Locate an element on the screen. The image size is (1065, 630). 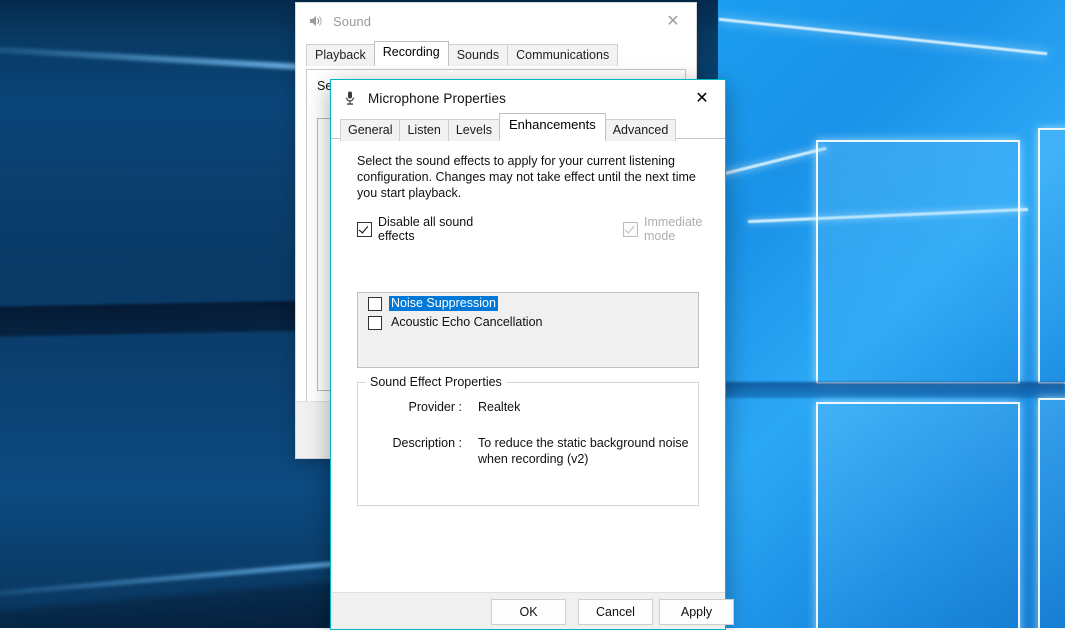
acoustic-echo-cancellation-checkbox is located at coordinates (375, 323).